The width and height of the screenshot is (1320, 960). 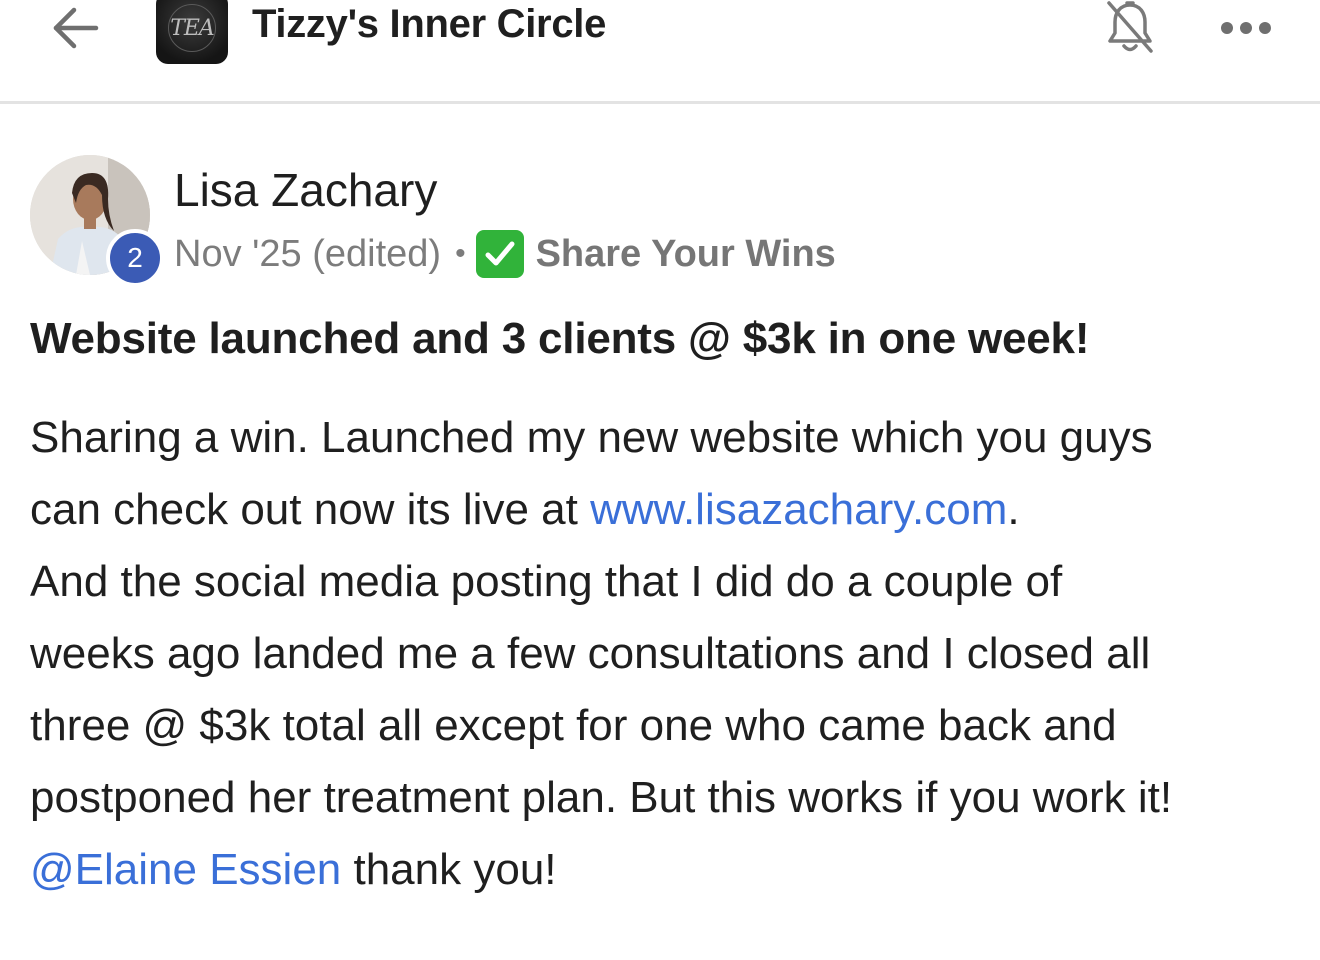 I want to click on post-meta: Nov '25 (edited) • Share Your Wins, so click(x=505, y=254).